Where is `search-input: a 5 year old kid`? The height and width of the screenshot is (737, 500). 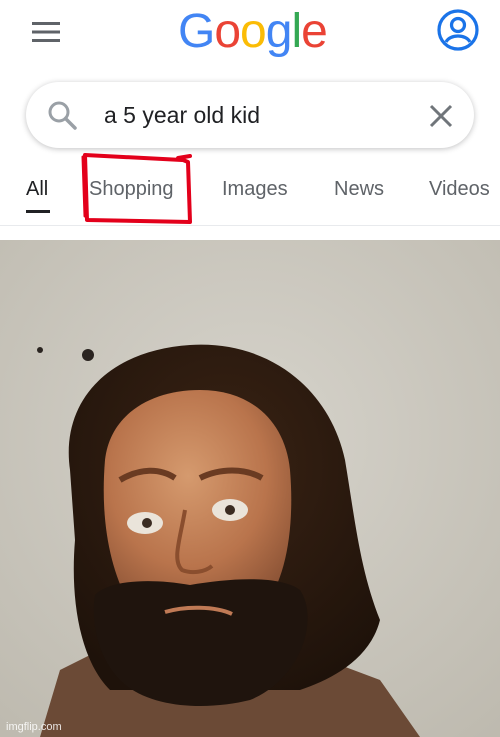 search-input: a 5 year old kid is located at coordinates (182, 115).